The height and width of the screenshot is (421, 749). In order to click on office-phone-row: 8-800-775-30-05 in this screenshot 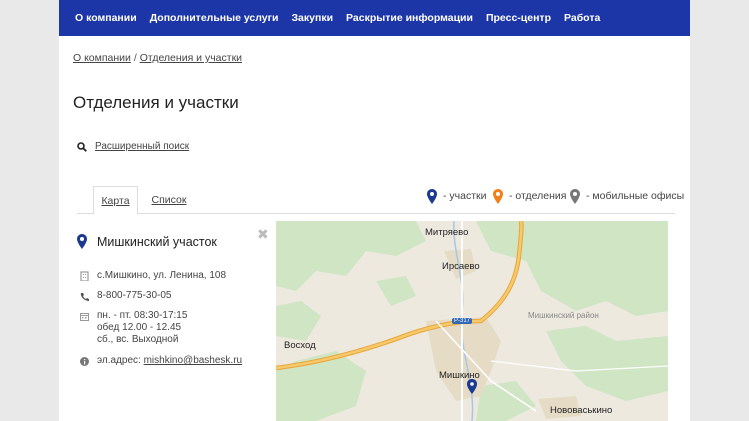, I will do `click(125, 296)`.